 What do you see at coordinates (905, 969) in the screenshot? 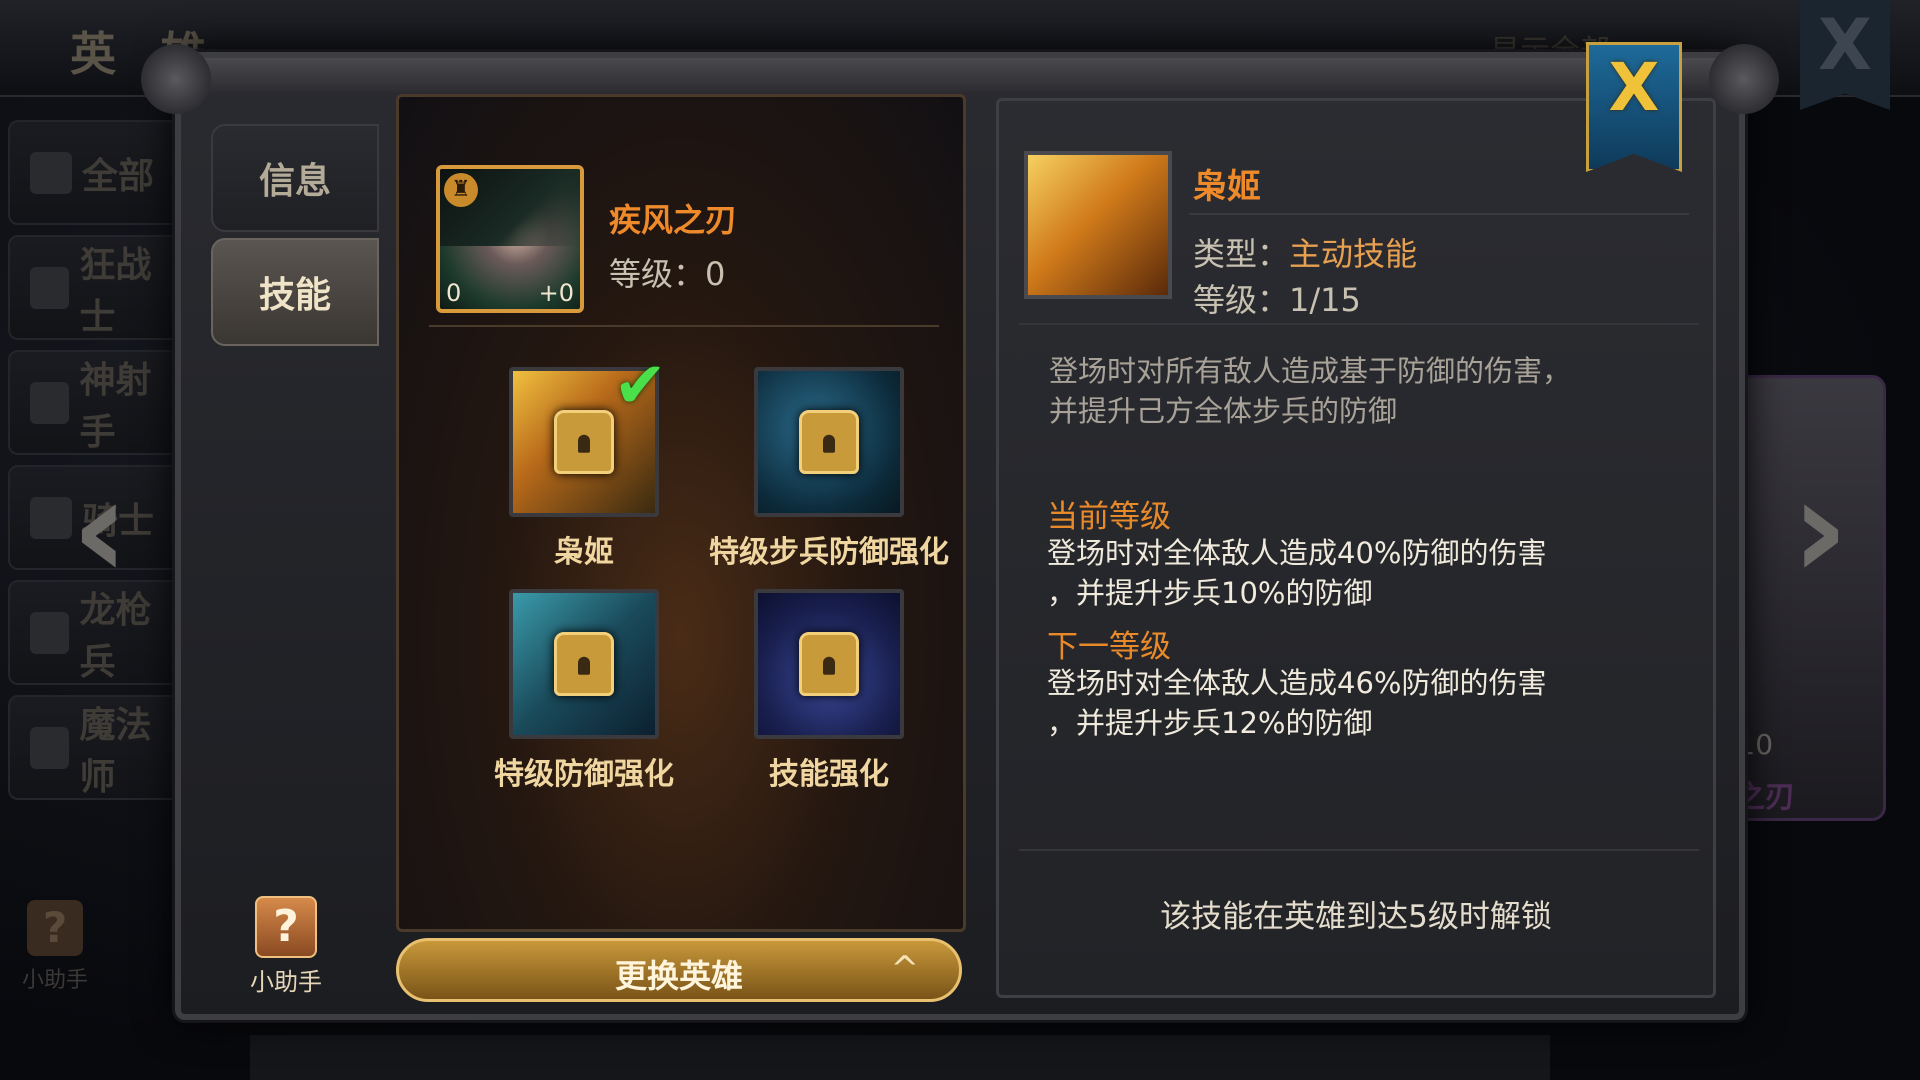
I see `chevron-up-icon: ^` at bounding box center [905, 969].